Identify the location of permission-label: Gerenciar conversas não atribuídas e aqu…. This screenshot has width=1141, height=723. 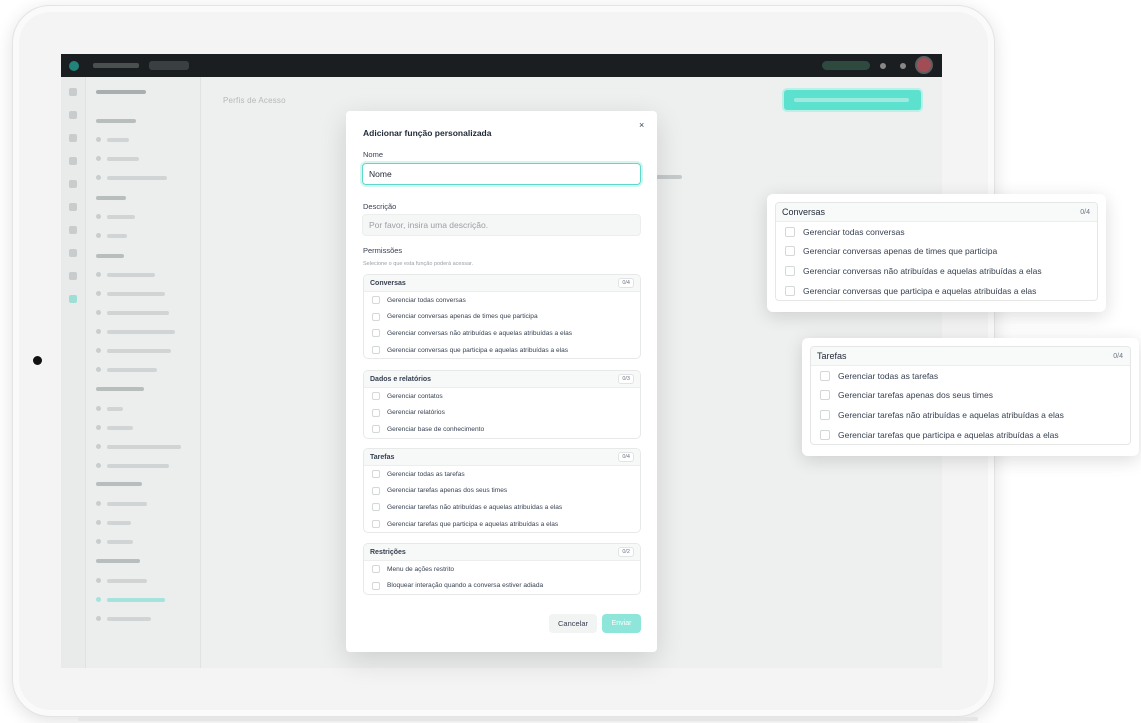
(480, 333).